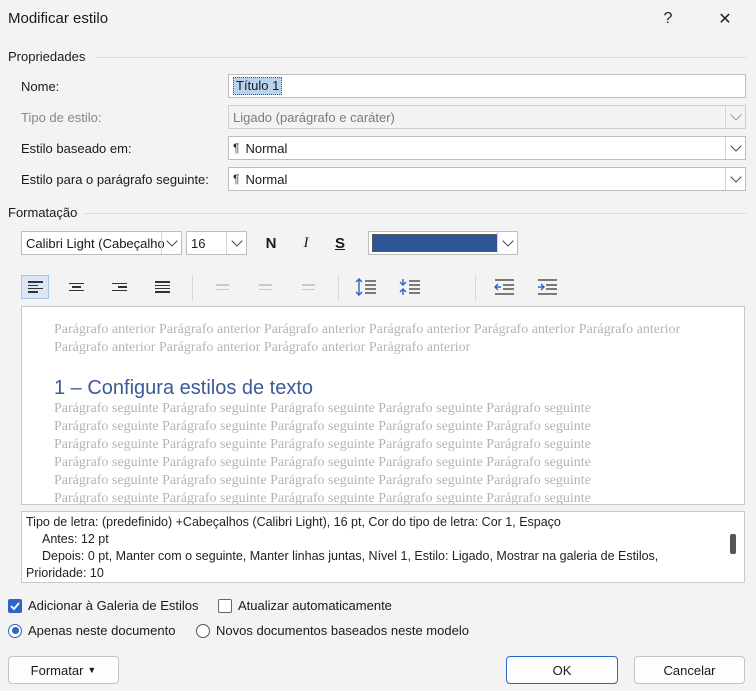 This screenshot has height=691, width=756. What do you see at coordinates (733, 544) in the screenshot?
I see `description-scrollbar` at bounding box center [733, 544].